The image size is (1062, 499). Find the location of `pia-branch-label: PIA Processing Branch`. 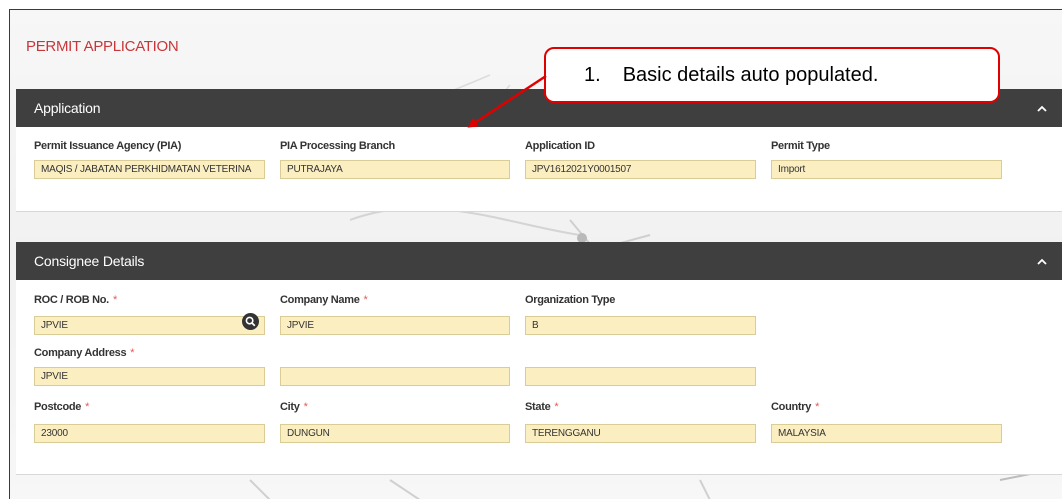

pia-branch-label: PIA Processing Branch is located at coordinates (337, 146).